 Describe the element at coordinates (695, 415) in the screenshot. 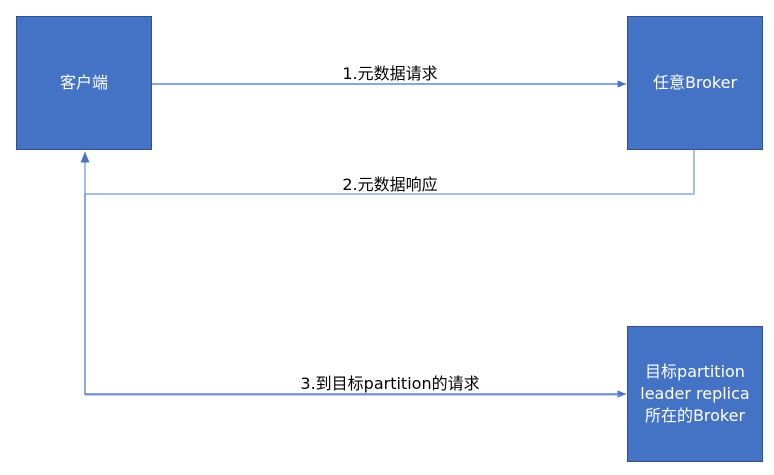

I see `leader-broker-line3: 所在的Broker` at that location.